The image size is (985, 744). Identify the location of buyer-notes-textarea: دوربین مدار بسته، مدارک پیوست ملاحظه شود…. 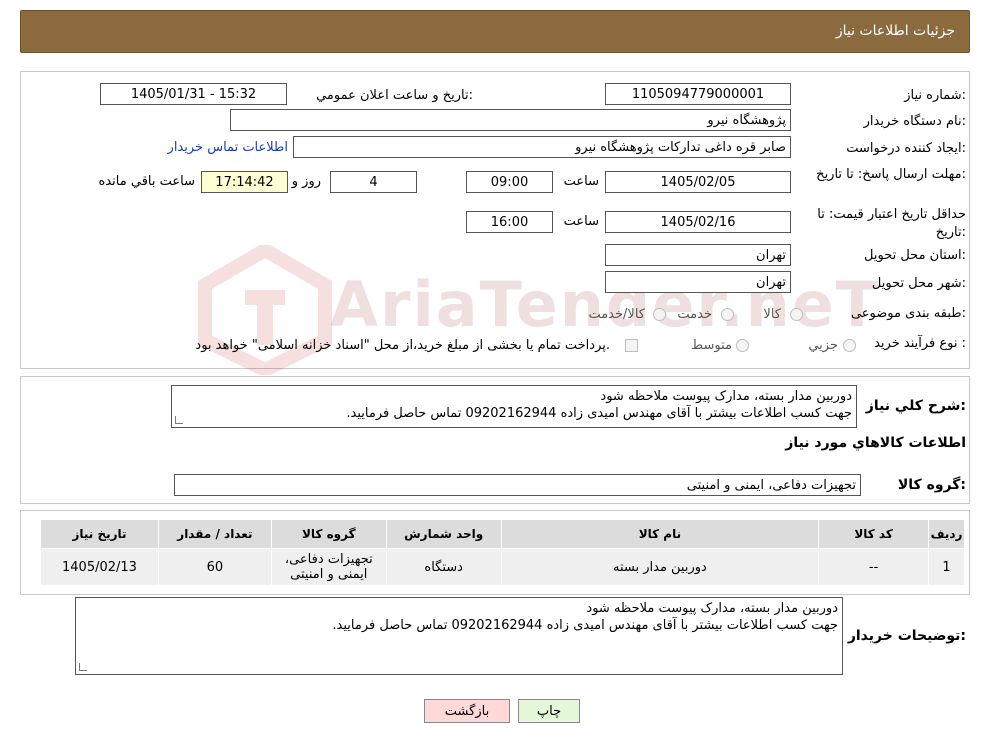
(459, 636).